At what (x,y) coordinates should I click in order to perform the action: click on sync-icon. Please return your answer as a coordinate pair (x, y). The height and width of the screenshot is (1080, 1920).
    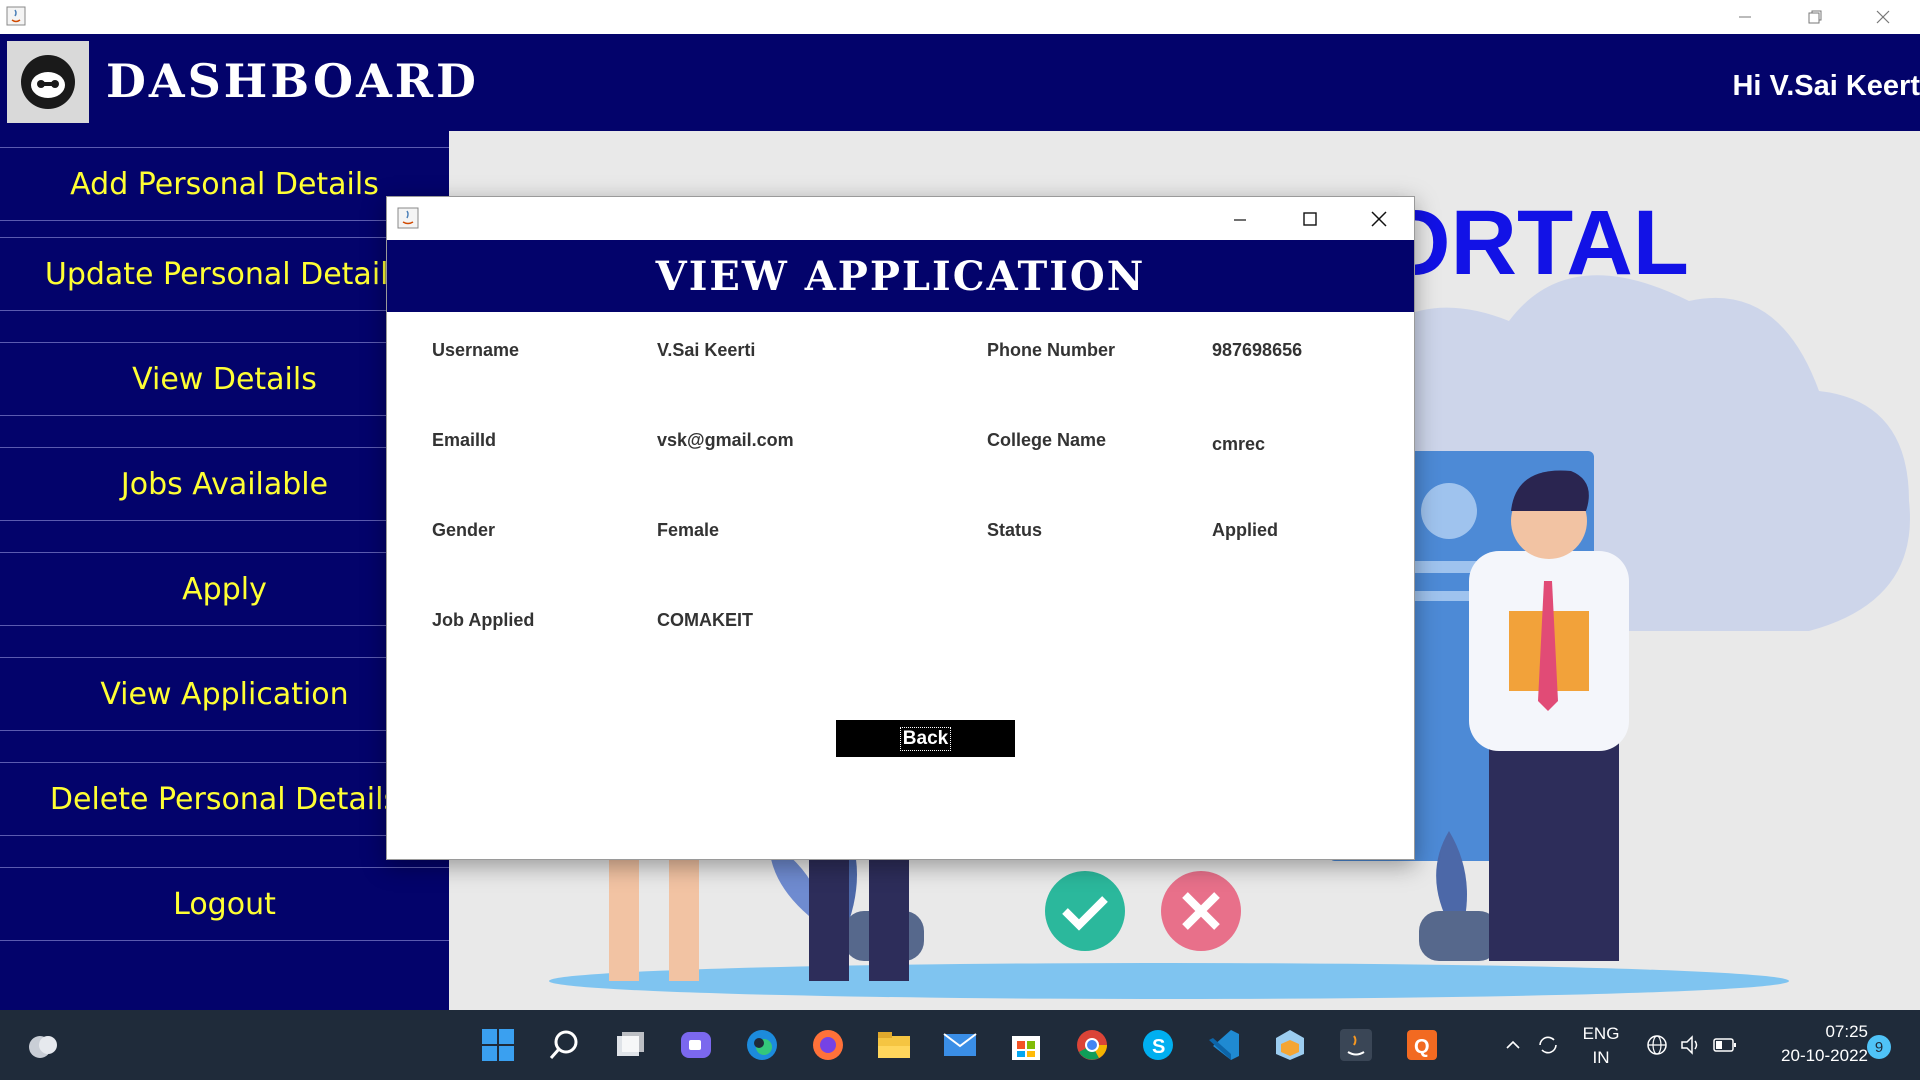
    Looking at the image, I should click on (1548, 1045).